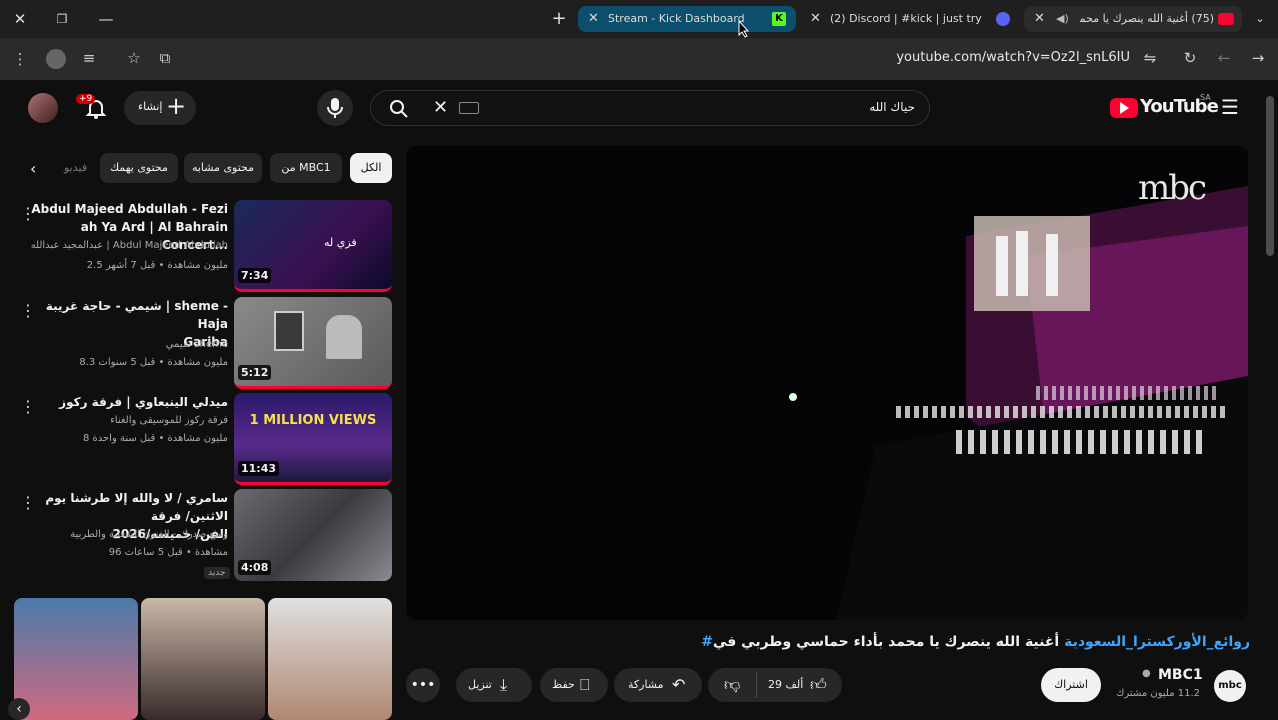 The image size is (1278, 720). I want to click on youtube-logo-icon, so click(1124, 108).